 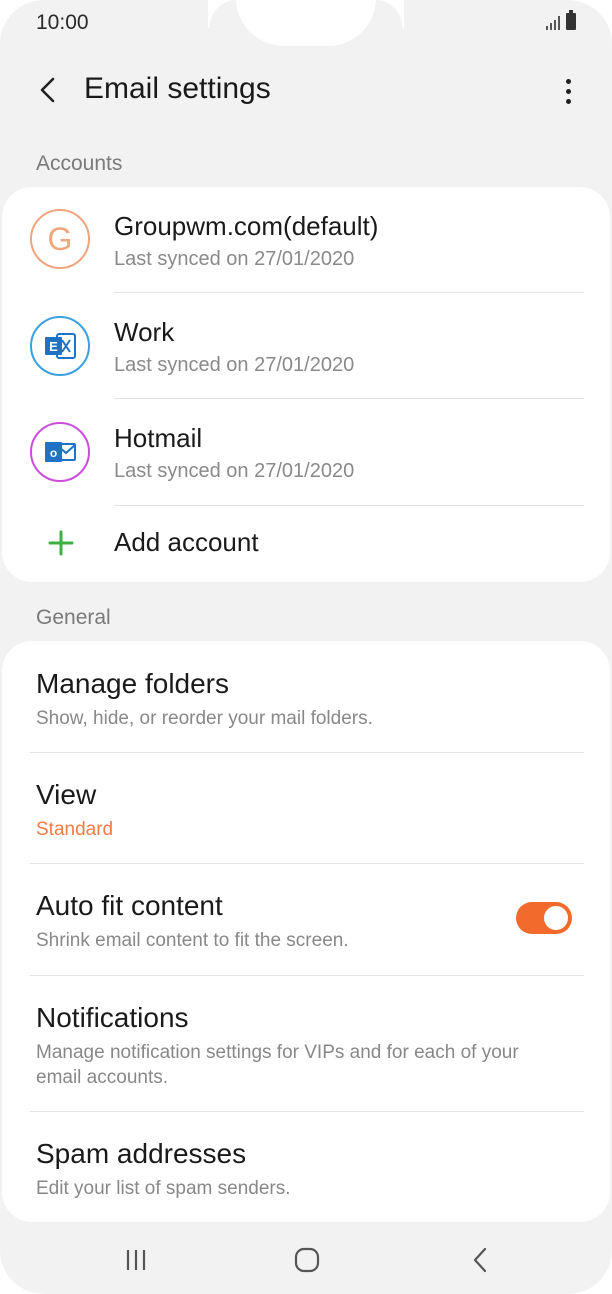 What do you see at coordinates (246, 226) in the screenshot?
I see `account-name: Groupwm.com(default)` at bounding box center [246, 226].